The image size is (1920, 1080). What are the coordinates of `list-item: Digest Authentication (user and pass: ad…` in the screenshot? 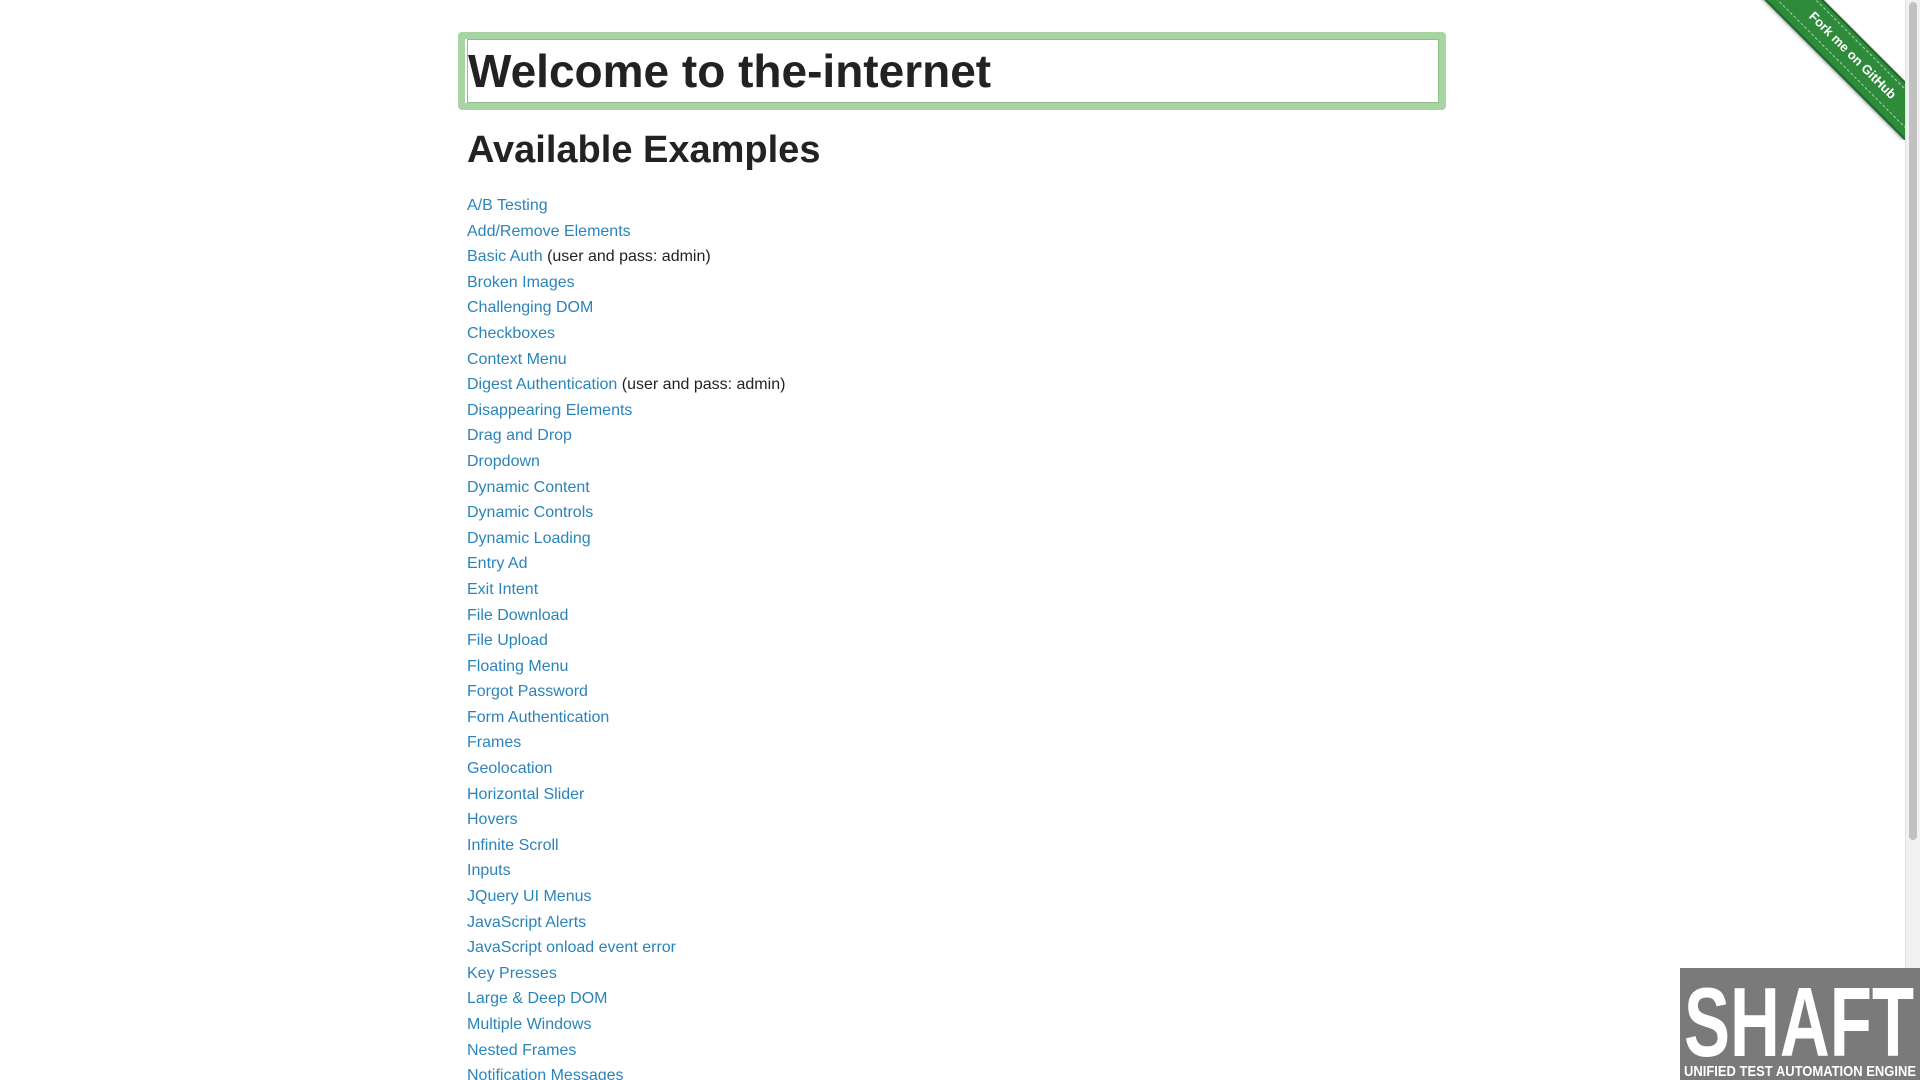 It's located at (956, 385).